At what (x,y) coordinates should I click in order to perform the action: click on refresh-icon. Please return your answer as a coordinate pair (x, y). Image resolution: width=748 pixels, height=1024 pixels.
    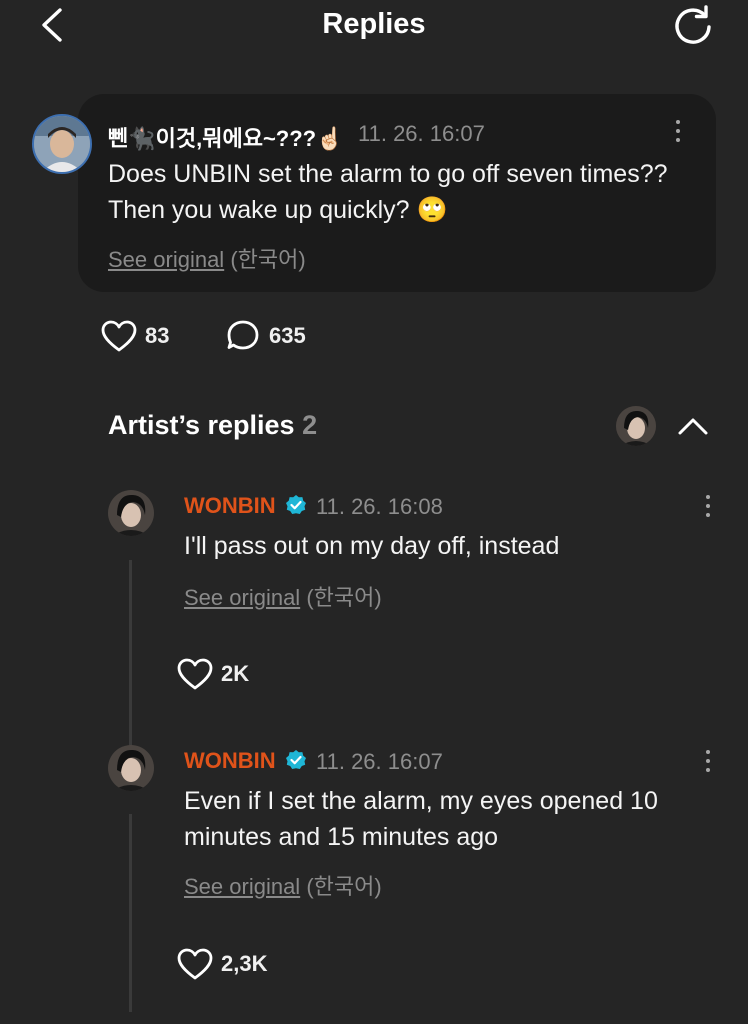
    Looking at the image, I should click on (693, 24).